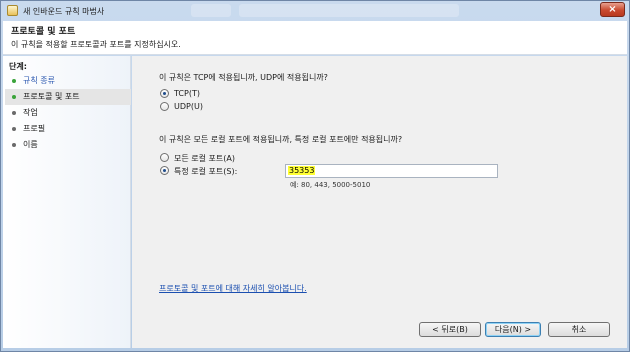 The height and width of the screenshot is (352, 630). Describe the element at coordinates (164, 106) in the screenshot. I see `udp-radio-button` at that location.